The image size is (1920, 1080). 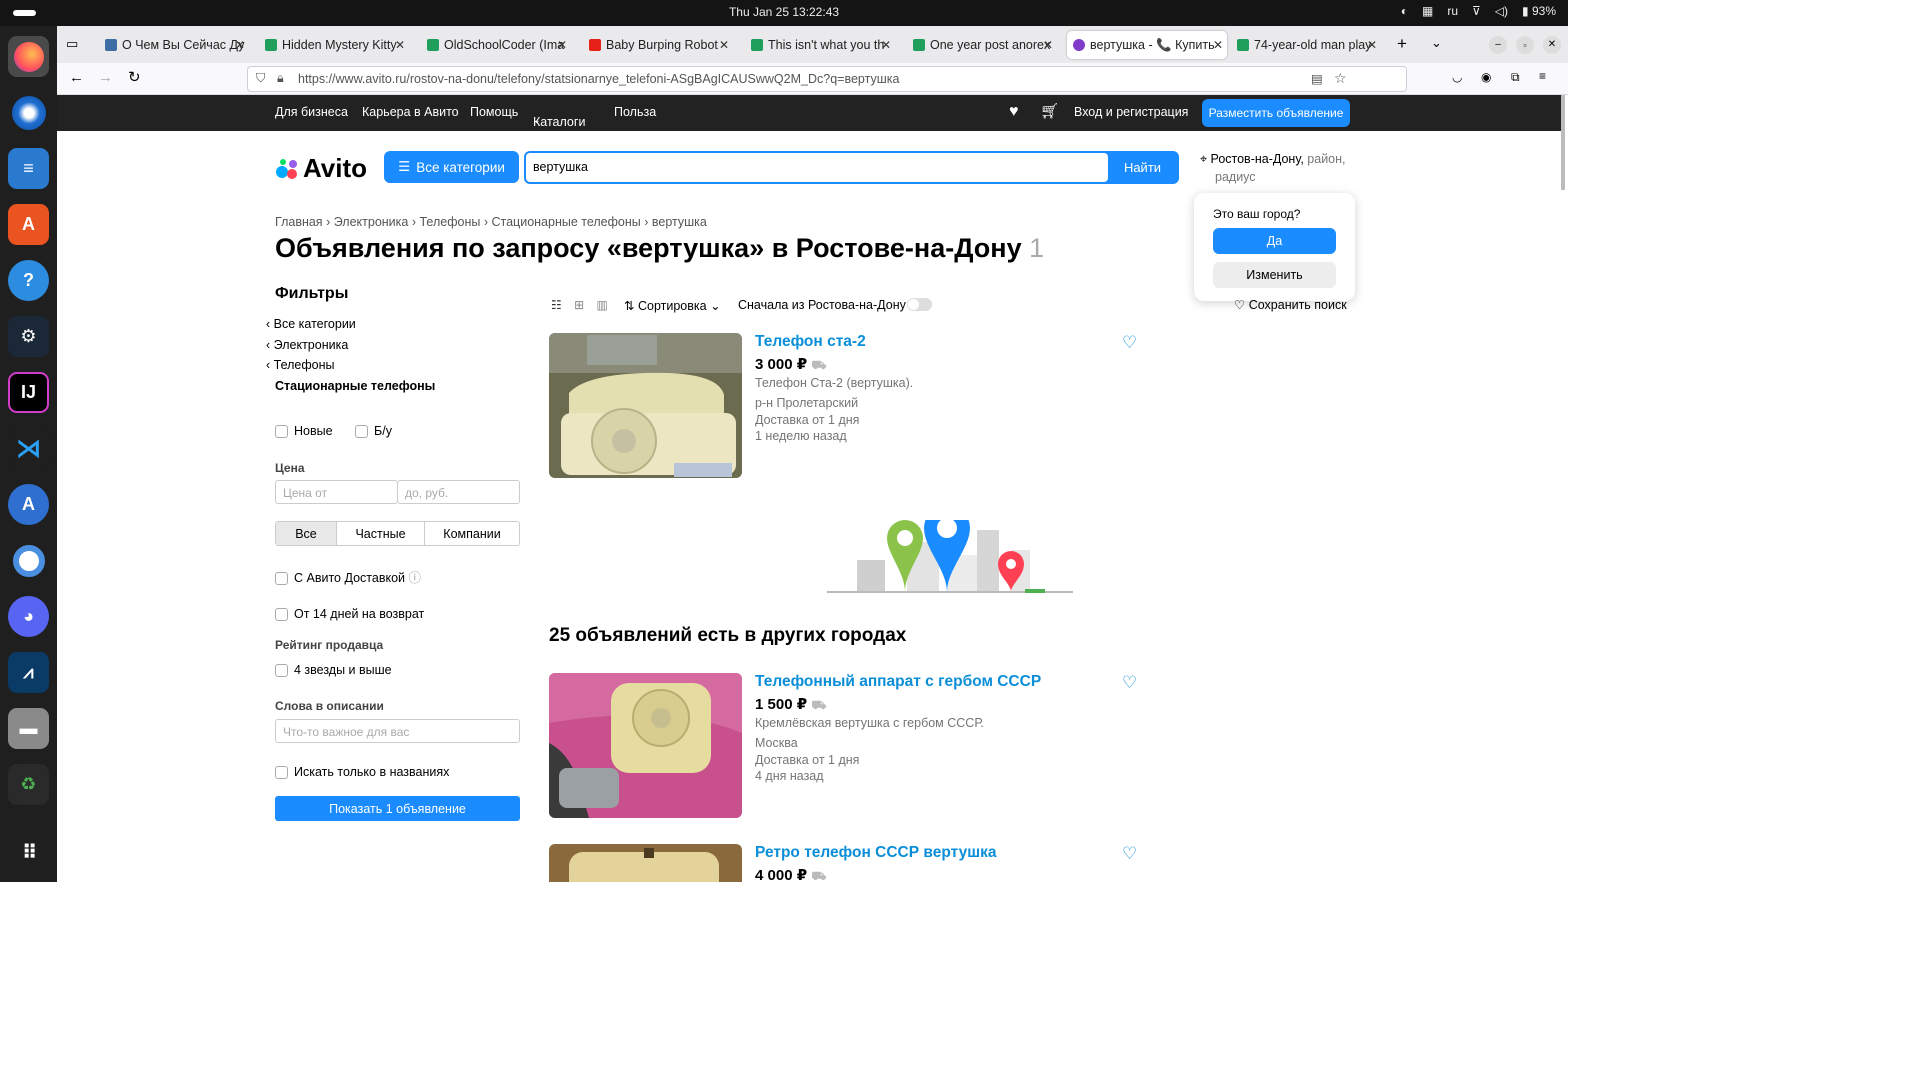 What do you see at coordinates (28, 112) in the screenshot?
I see `thunderbird-icon` at bounding box center [28, 112].